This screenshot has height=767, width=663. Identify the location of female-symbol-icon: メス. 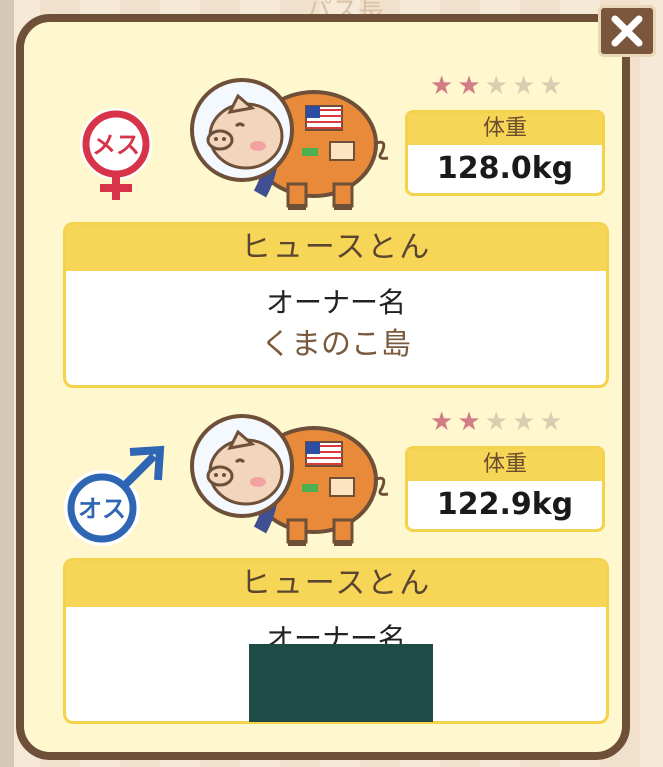
(116, 154).